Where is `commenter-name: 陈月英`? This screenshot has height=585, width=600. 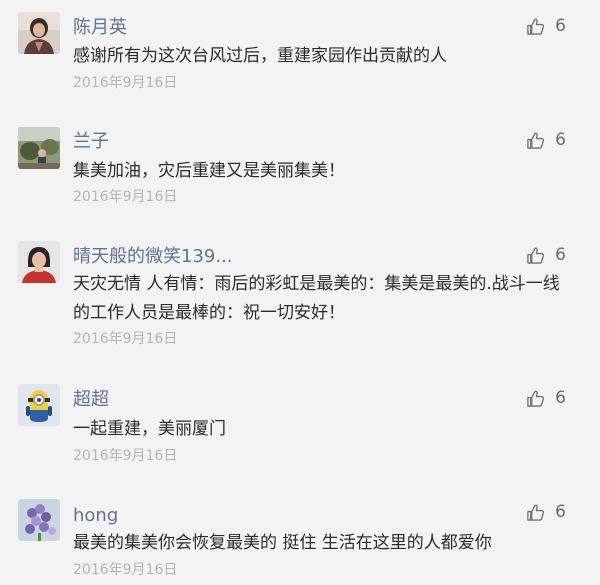
commenter-name: 陈月英 is located at coordinates (100, 28).